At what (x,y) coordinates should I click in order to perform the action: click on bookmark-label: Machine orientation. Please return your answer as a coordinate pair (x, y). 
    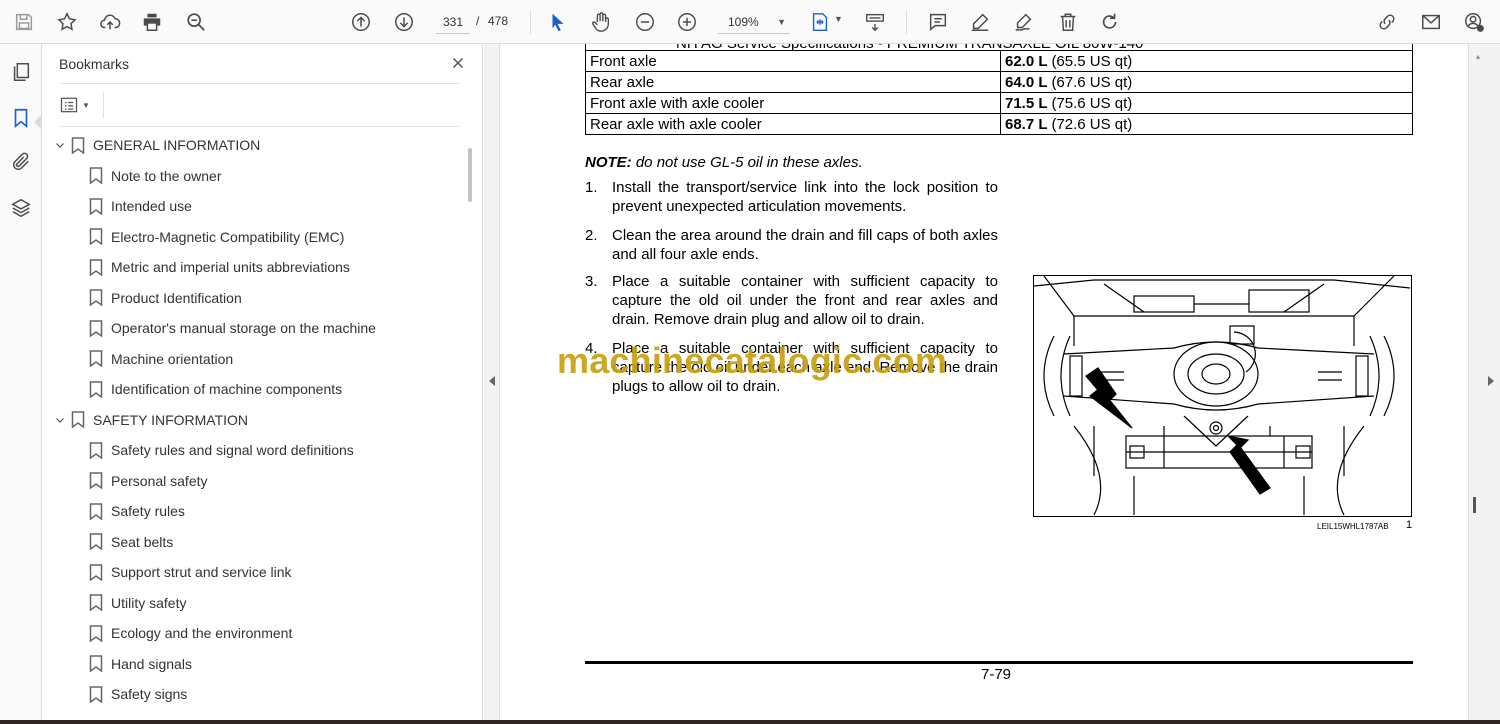
    Looking at the image, I should click on (172, 358).